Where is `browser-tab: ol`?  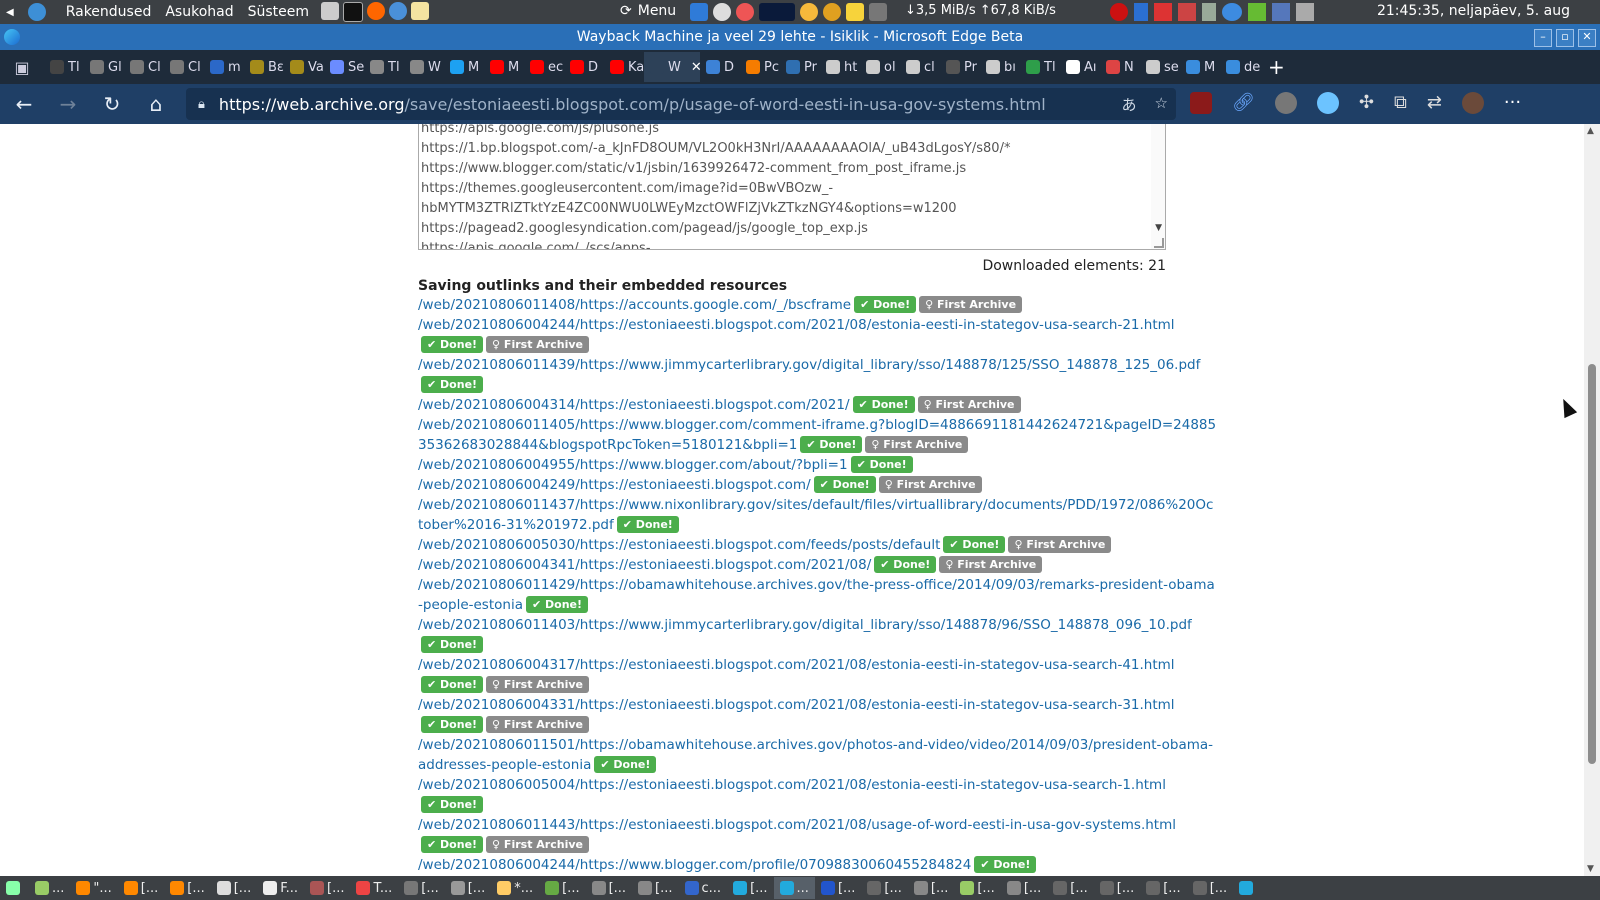
browser-tab: ol is located at coordinates (880, 67).